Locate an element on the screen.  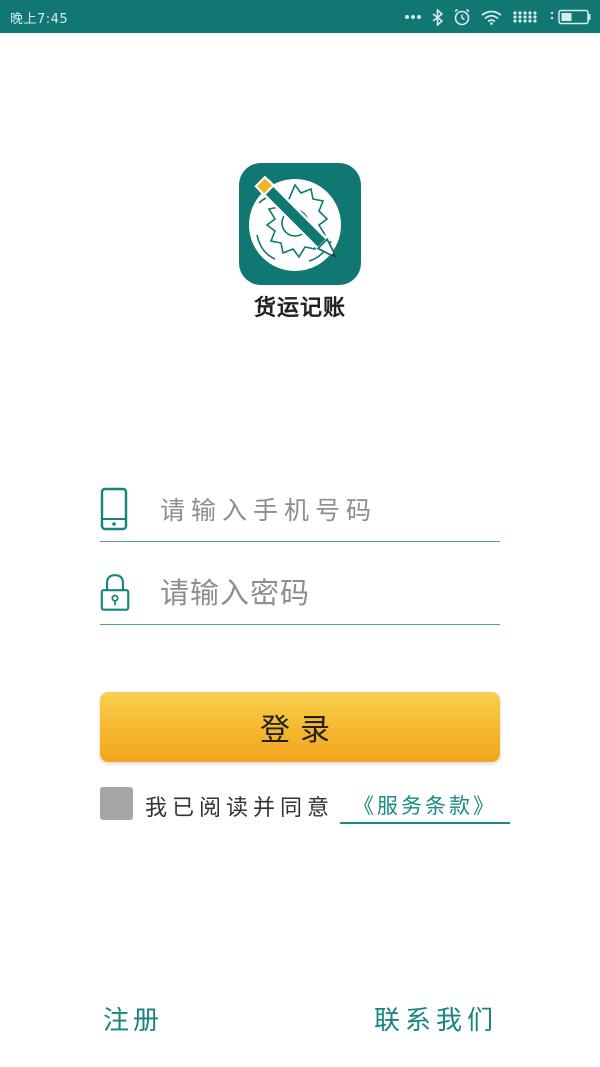
agree-checkbox is located at coordinates (116, 803).